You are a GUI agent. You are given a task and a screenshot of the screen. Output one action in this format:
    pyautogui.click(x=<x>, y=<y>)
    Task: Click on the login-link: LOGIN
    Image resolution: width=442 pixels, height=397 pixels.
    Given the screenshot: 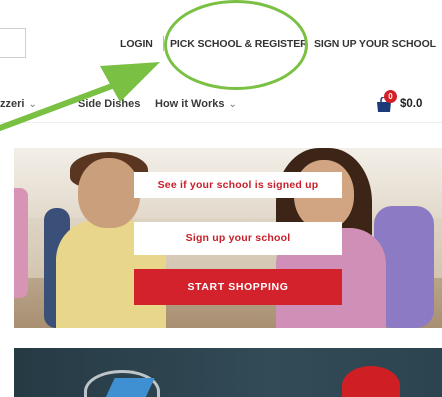 What is the action you would take?
    pyautogui.click(x=136, y=44)
    